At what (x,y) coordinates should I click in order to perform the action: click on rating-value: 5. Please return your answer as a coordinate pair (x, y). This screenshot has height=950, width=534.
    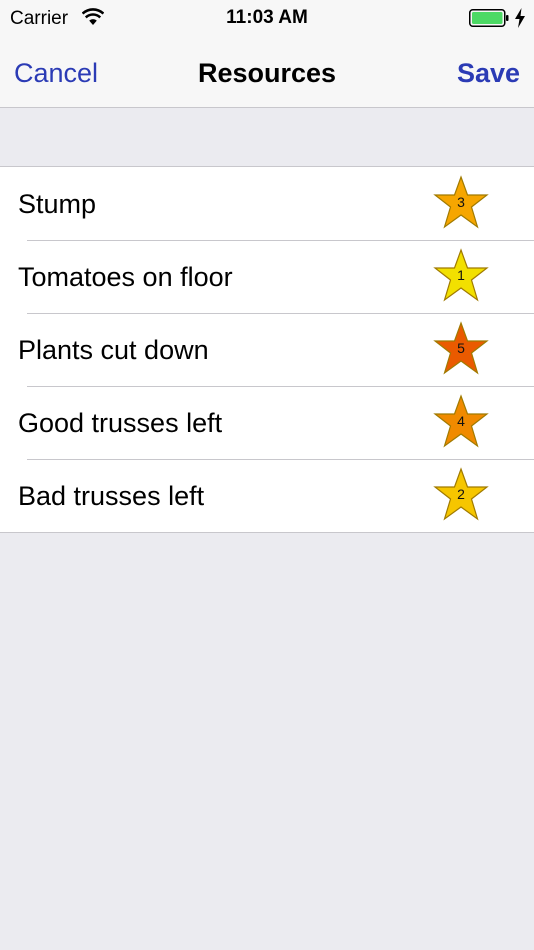
    Looking at the image, I should click on (461, 348).